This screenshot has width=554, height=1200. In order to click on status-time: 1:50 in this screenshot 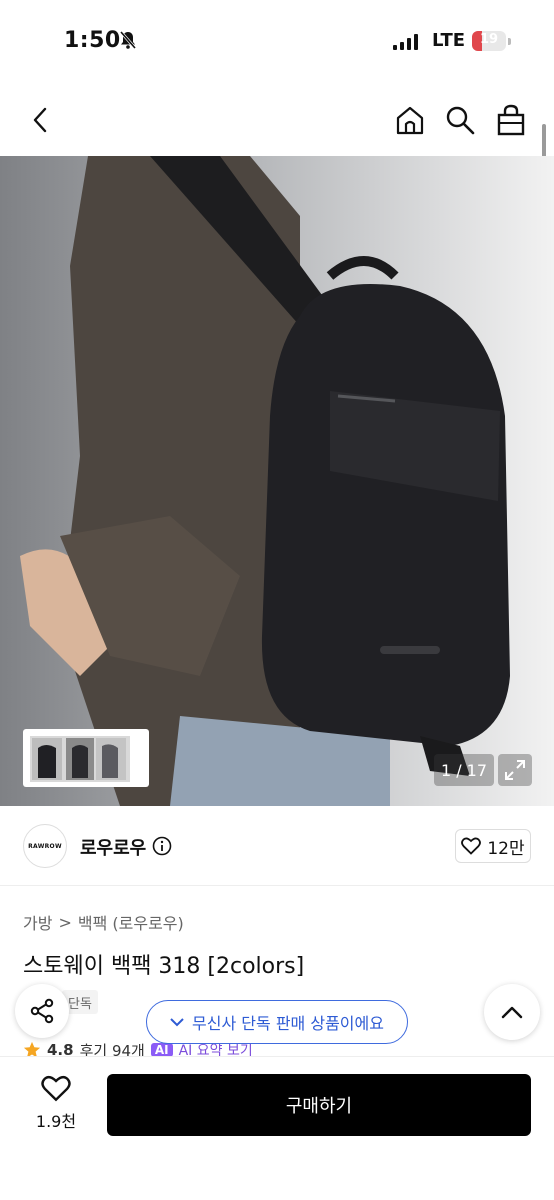, I will do `click(92, 40)`.